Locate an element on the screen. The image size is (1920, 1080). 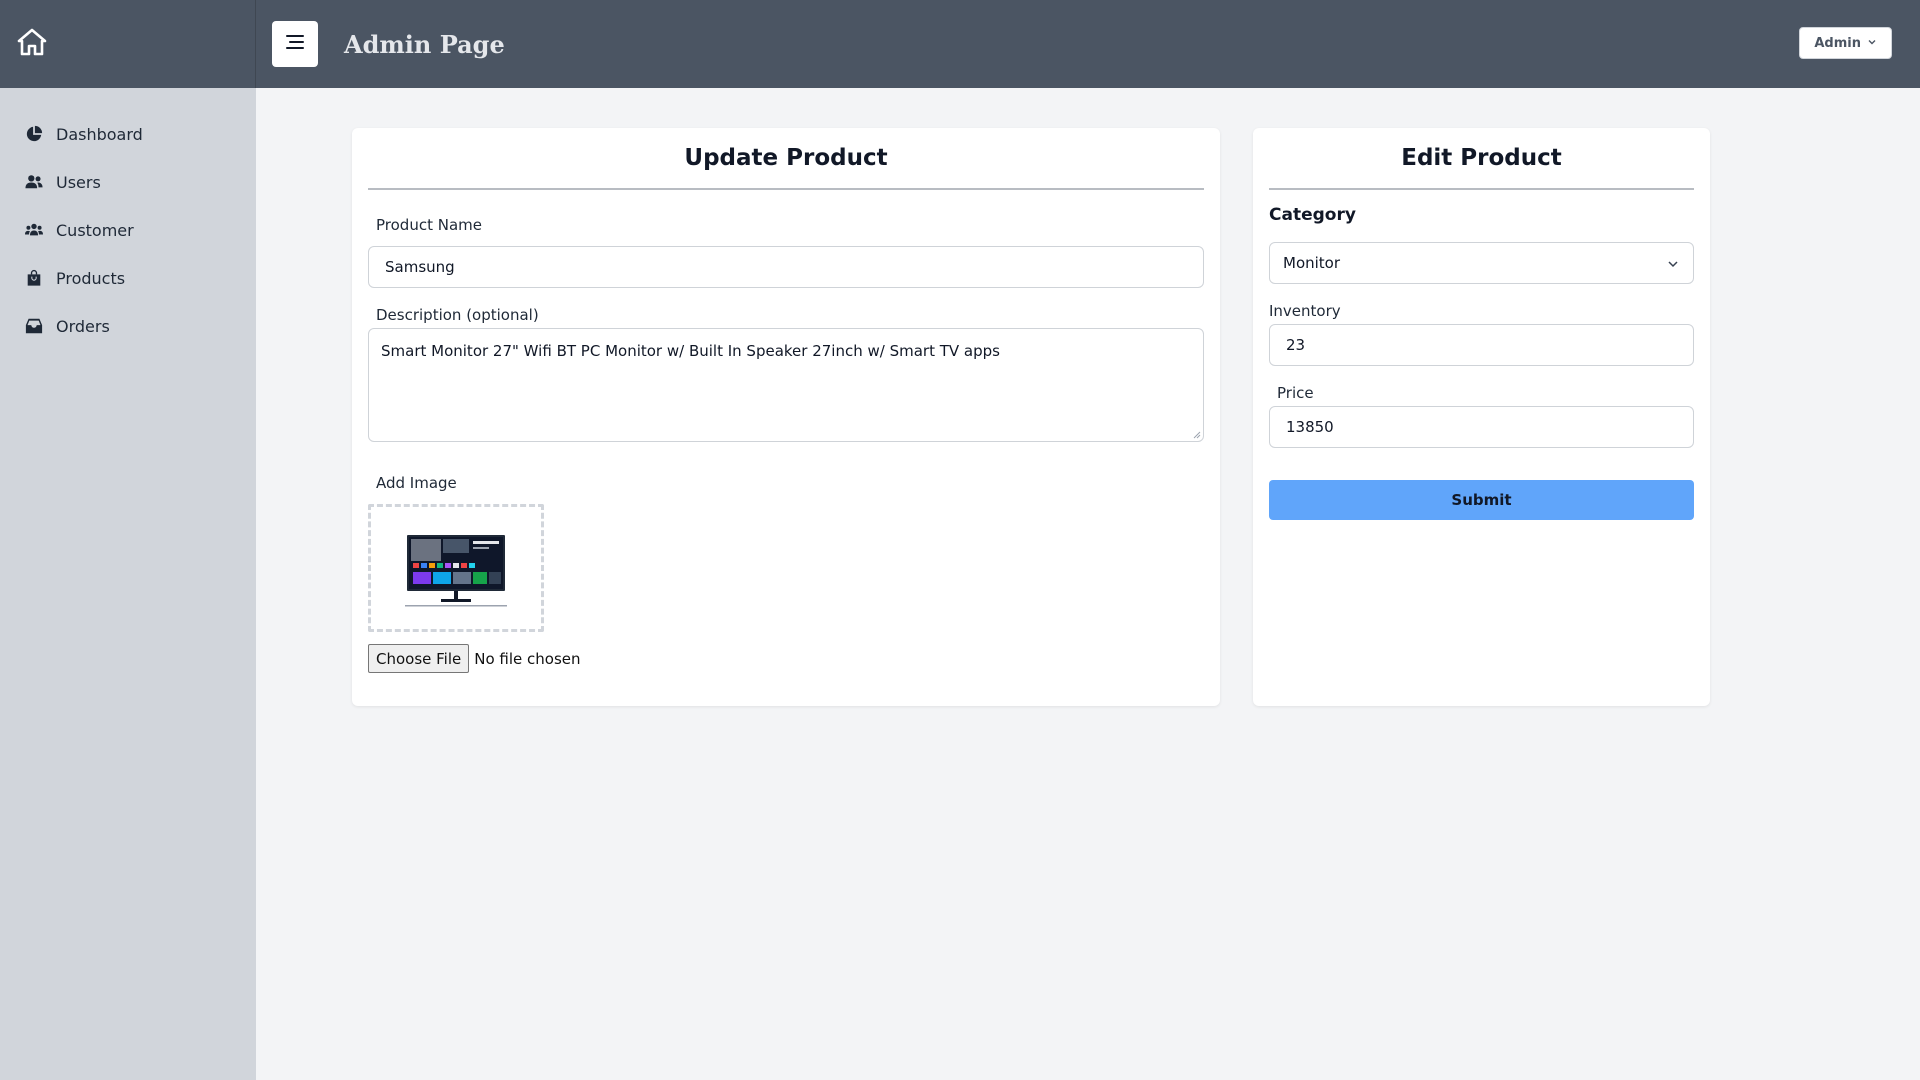
product-name-input: Samsung is located at coordinates (786, 267).